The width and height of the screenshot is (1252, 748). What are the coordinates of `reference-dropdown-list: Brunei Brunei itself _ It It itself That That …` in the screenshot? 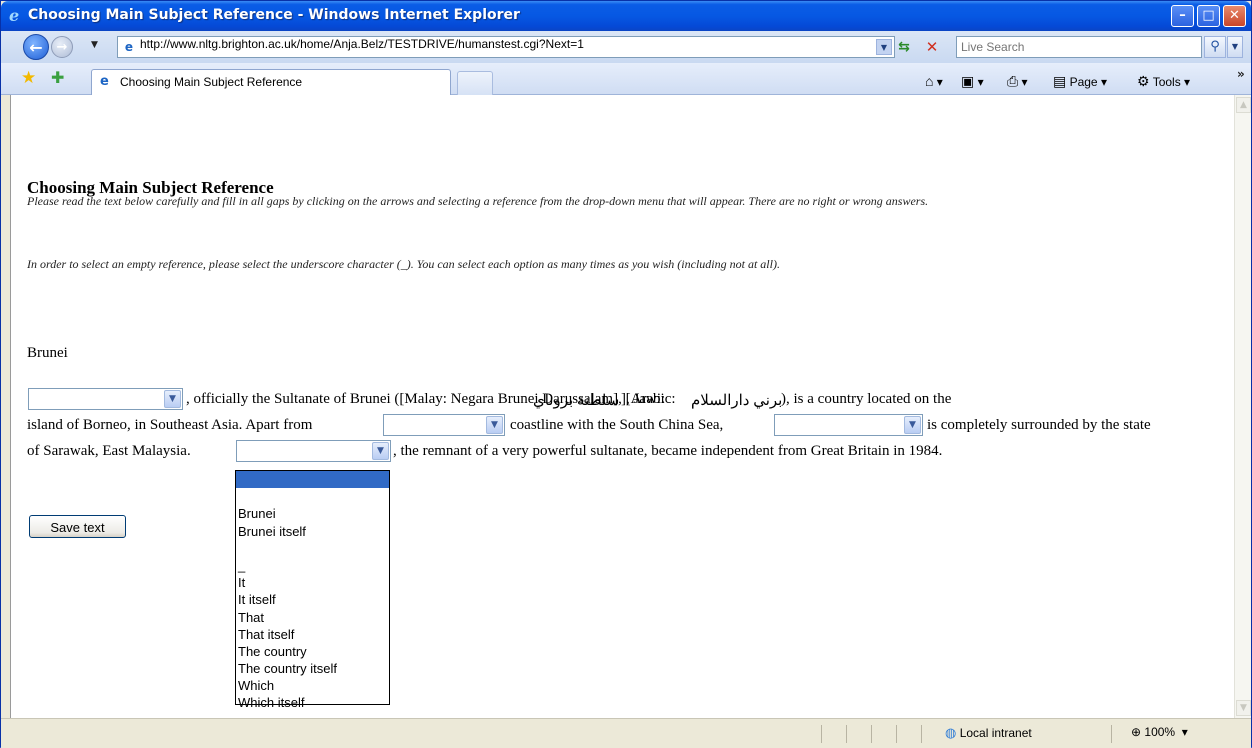 It's located at (312, 590).